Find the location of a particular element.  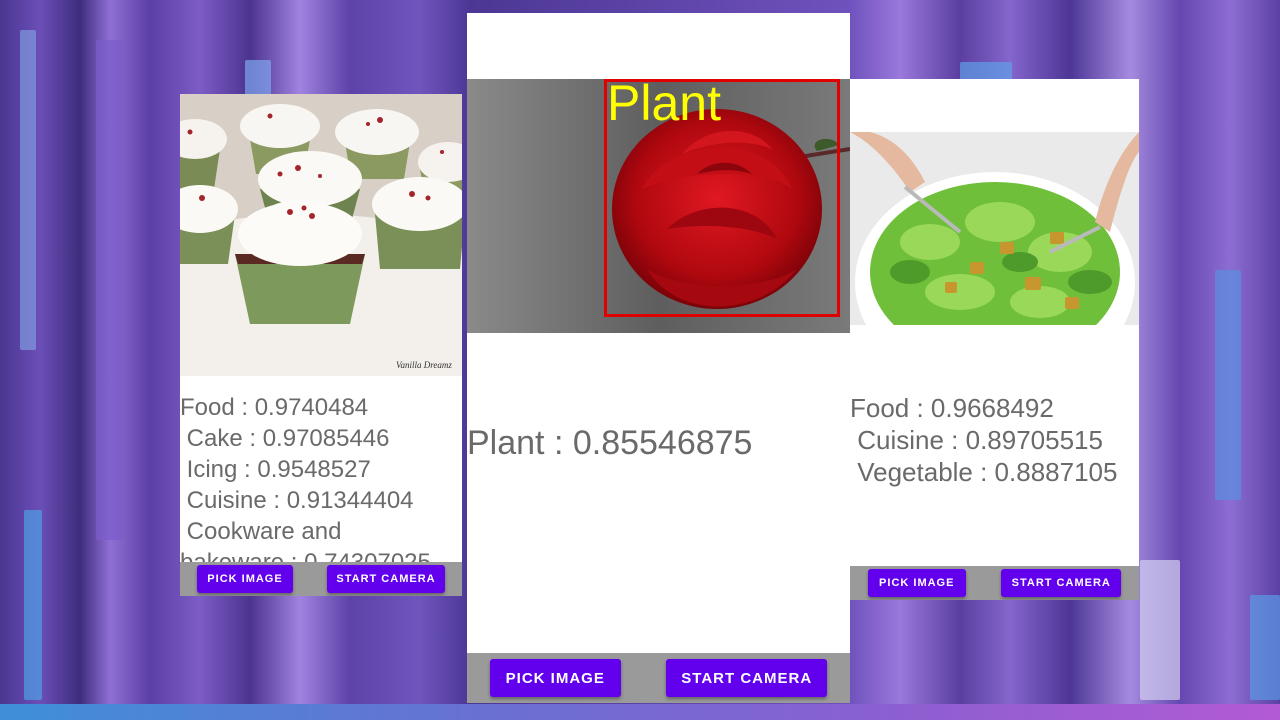

cupcakes-image: Vanilla Dreamz is located at coordinates (321, 235).